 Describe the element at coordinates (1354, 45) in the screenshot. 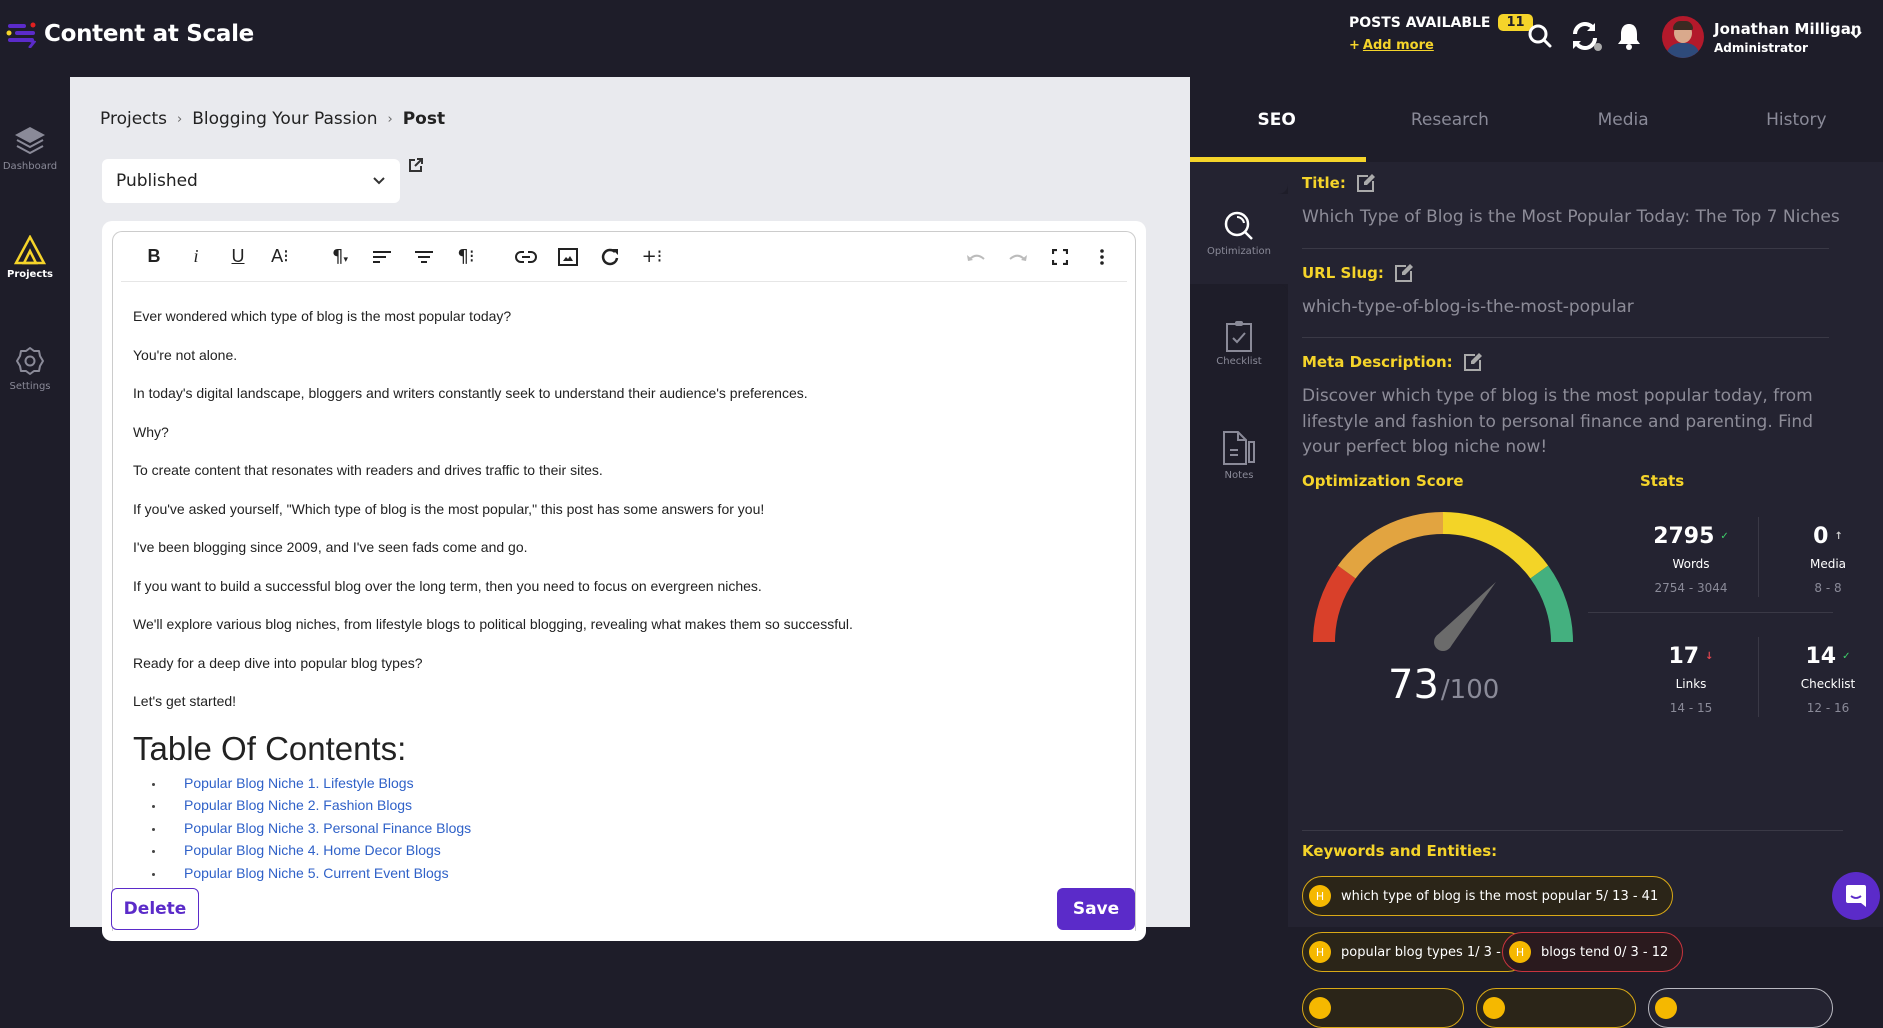

I see `plus-icon: +` at that location.